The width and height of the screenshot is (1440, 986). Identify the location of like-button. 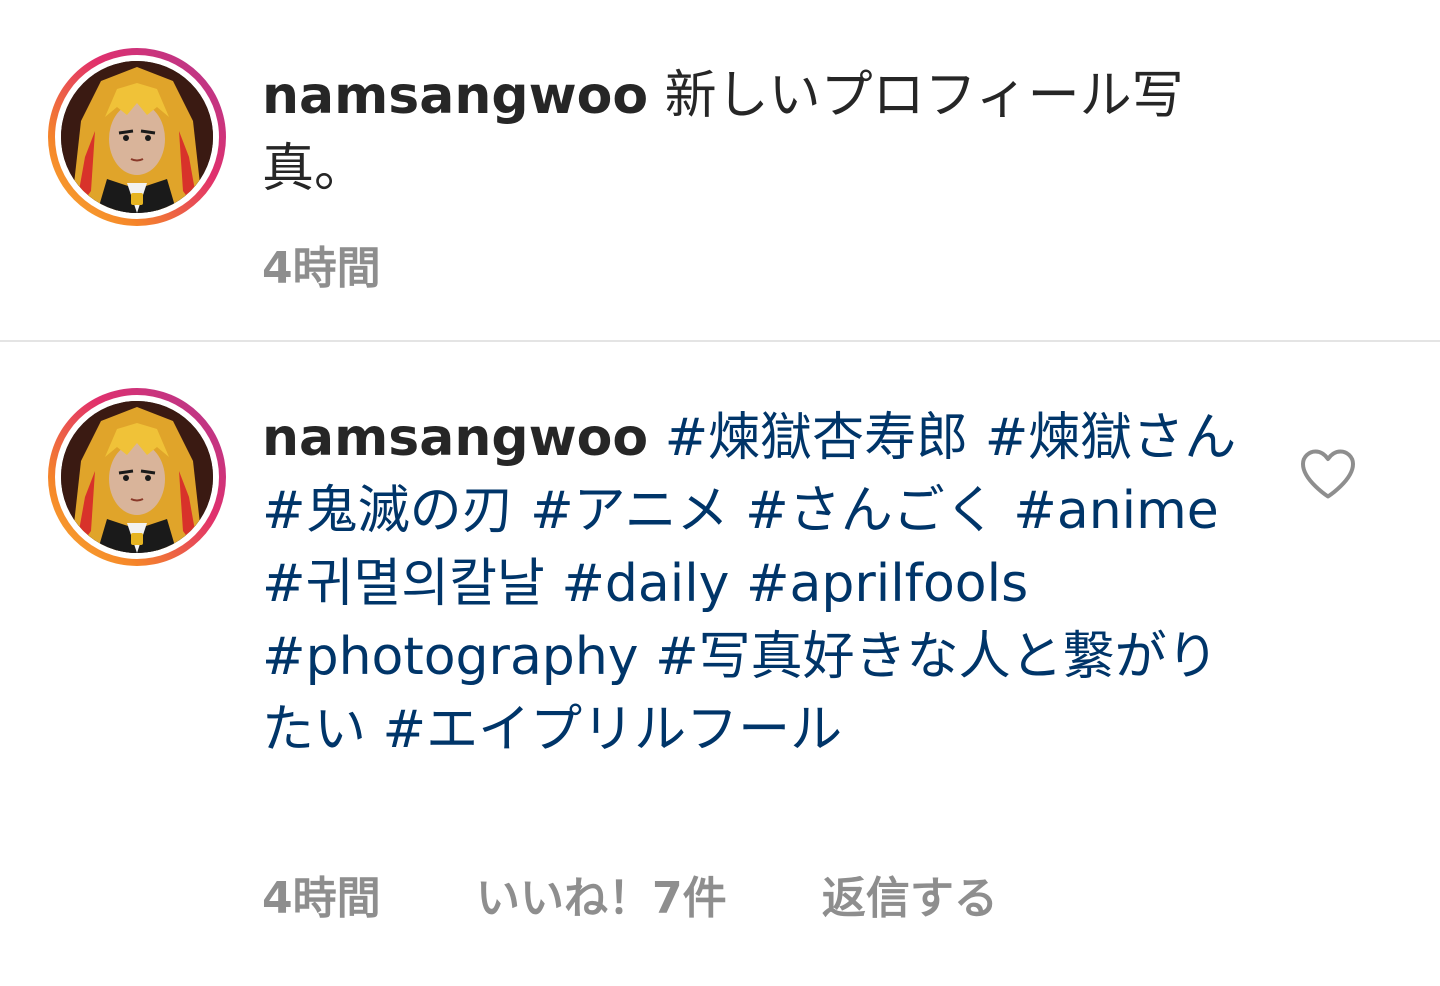
(1328, 474).